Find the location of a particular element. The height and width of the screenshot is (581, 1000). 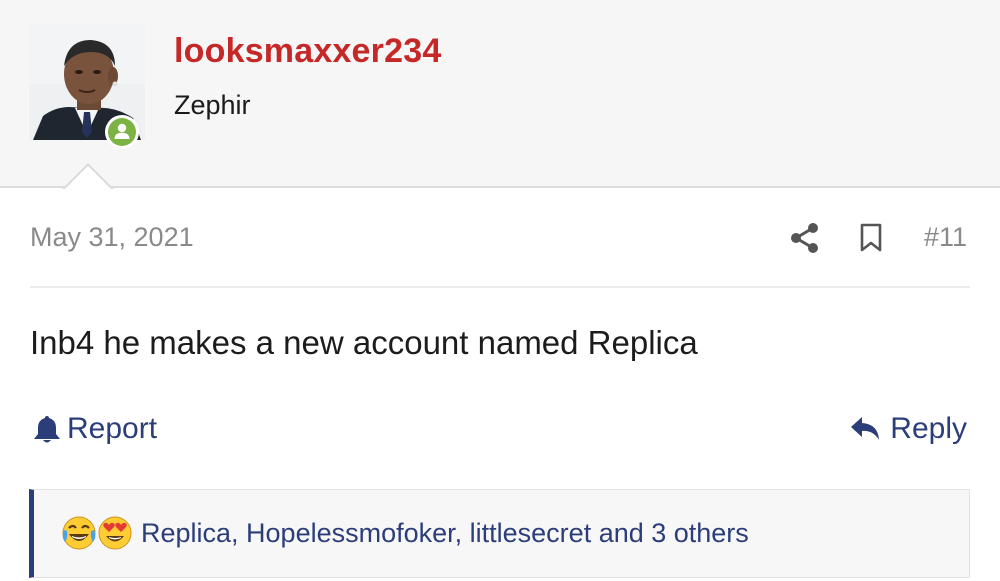

reply-button: Reply is located at coordinates (908, 429).